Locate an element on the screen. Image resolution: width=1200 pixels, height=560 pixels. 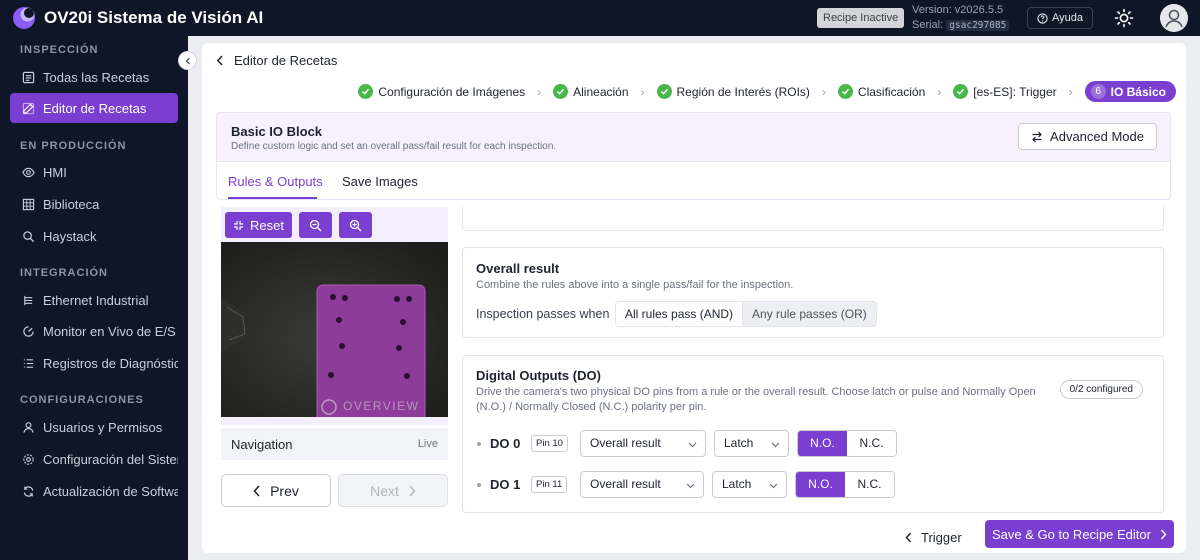
sidebar-item-all-recipes: Todas las Recetas is located at coordinates (94, 77).